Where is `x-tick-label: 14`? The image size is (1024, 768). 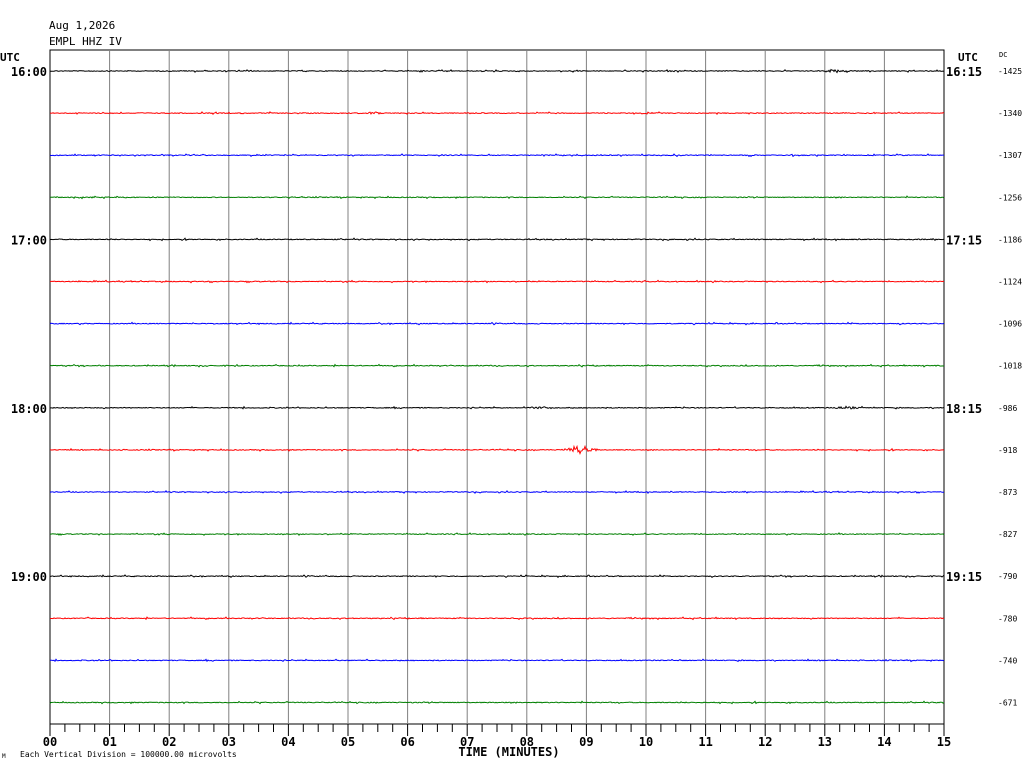
x-tick-label: 14 is located at coordinates (884, 742).